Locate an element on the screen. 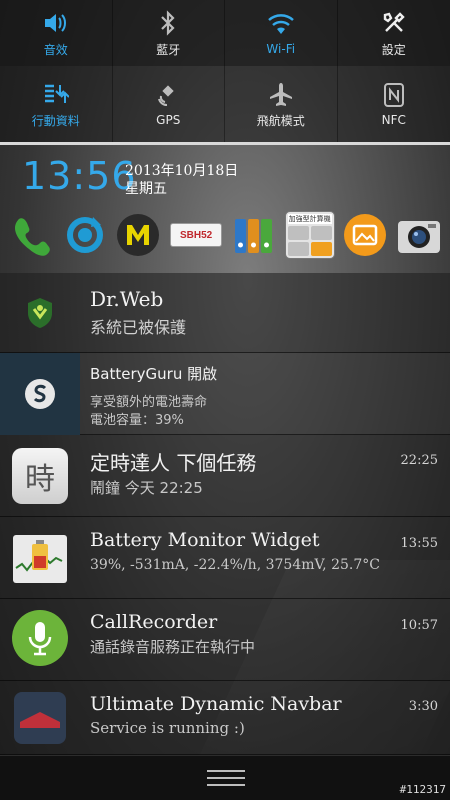 Image resolution: width=450 pixels, height=800 pixels. batteryguru-capacity: 電池容量：39% is located at coordinates (137, 420).